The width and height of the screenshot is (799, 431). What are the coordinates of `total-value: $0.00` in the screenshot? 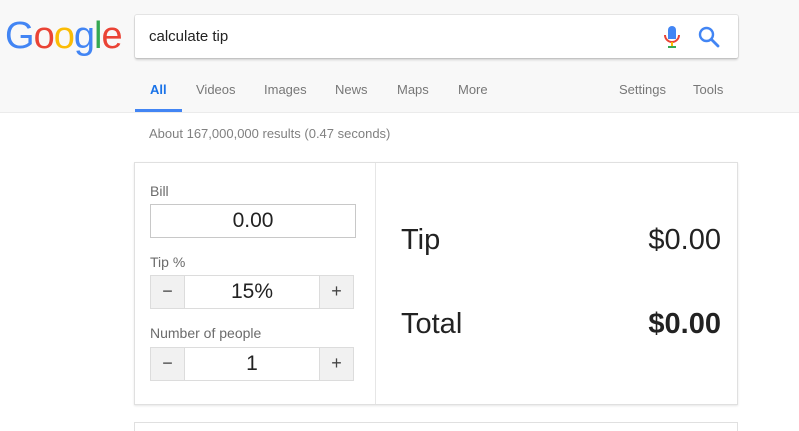 It's located at (684, 324).